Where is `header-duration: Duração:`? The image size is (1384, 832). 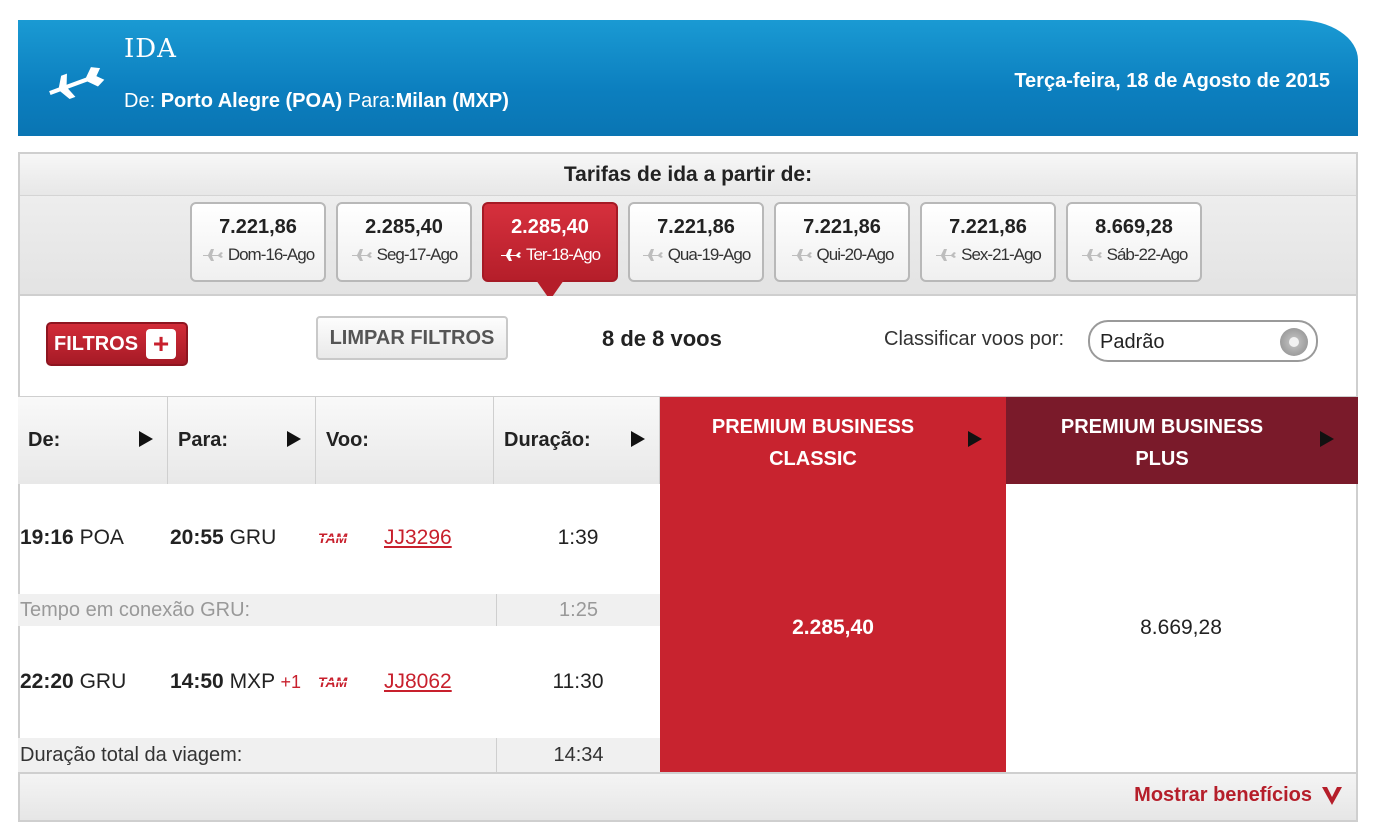 header-duration: Duração: is located at coordinates (547, 440).